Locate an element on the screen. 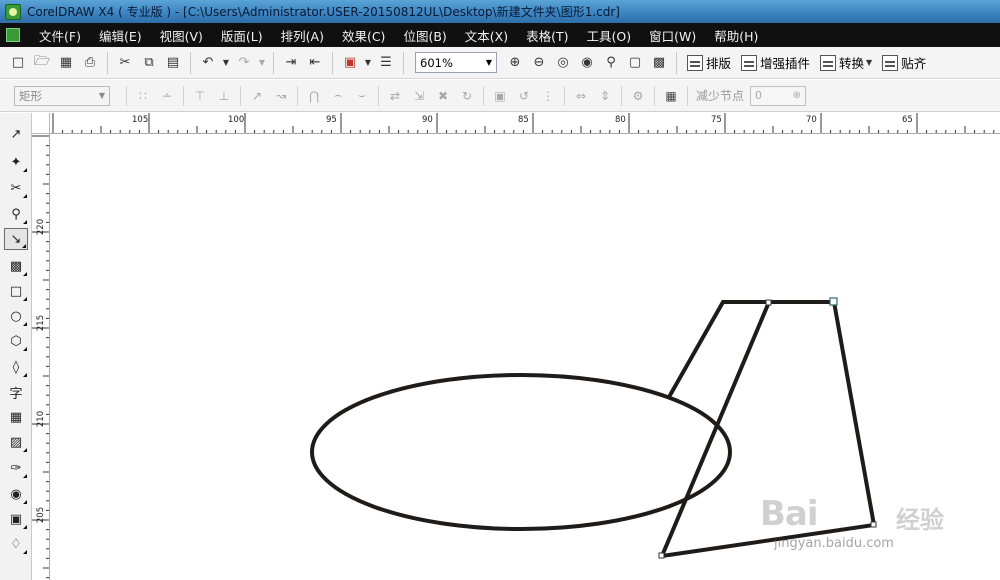 The height and width of the screenshot is (580, 1000). application-launcher-icon: ▣ is located at coordinates (350, 63).